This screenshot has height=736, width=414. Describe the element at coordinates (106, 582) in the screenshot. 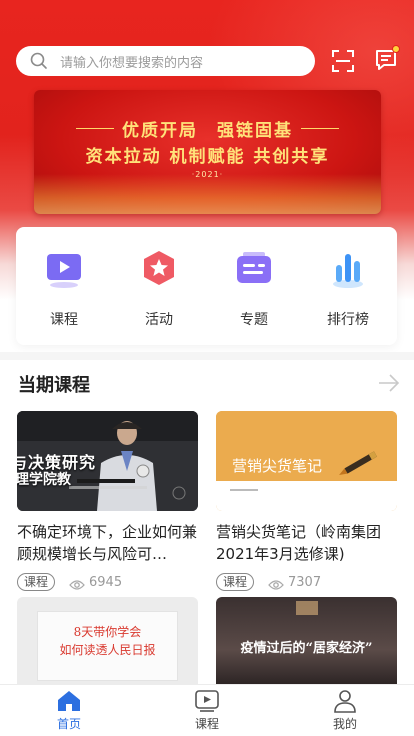

I see `view-count: 6945` at that location.